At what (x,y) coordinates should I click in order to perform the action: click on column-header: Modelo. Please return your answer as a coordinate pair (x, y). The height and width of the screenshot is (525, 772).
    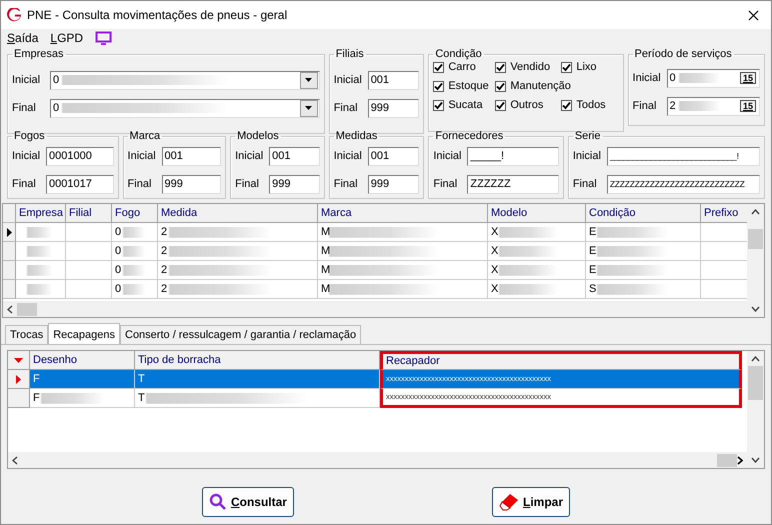
    Looking at the image, I should click on (537, 213).